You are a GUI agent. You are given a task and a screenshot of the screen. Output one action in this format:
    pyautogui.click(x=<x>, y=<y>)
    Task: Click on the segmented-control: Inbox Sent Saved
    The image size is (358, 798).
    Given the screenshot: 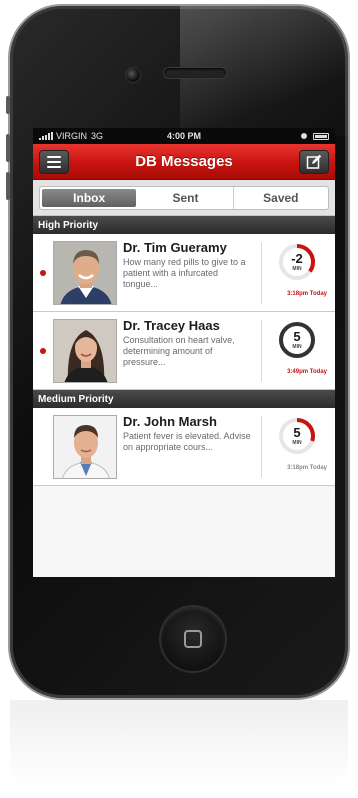 What is the action you would take?
    pyautogui.click(x=184, y=198)
    